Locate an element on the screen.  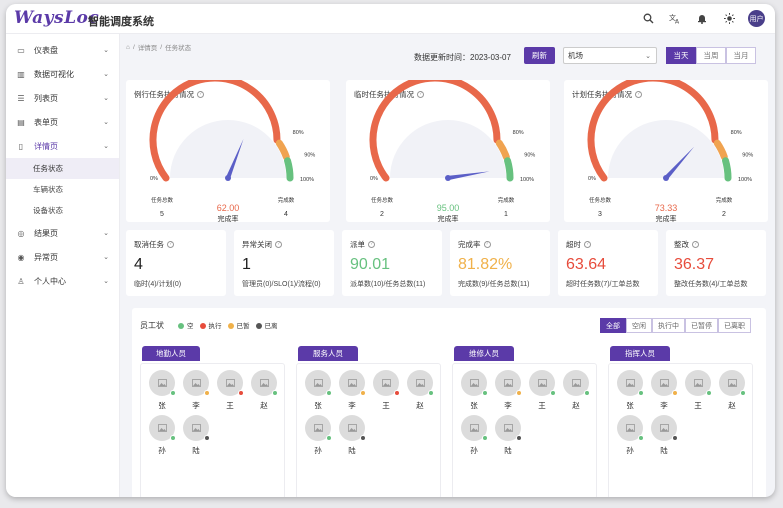
gauge-card: 临时任务执行情况? 0% 80% 90% 100% 95.00 完成率 任务总数 2 完成数 1 is located at coordinates (448, 151).